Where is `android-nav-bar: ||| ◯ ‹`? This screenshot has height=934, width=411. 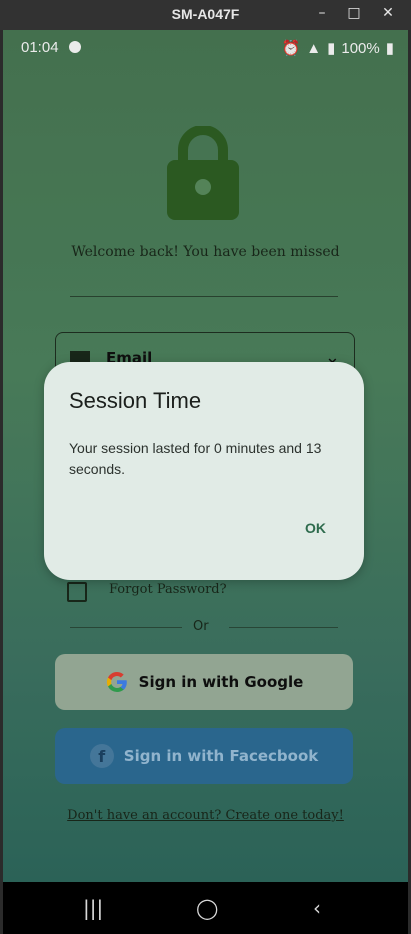 android-nav-bar: ||| ◯ ‹ is located at coordinates (205, 908).